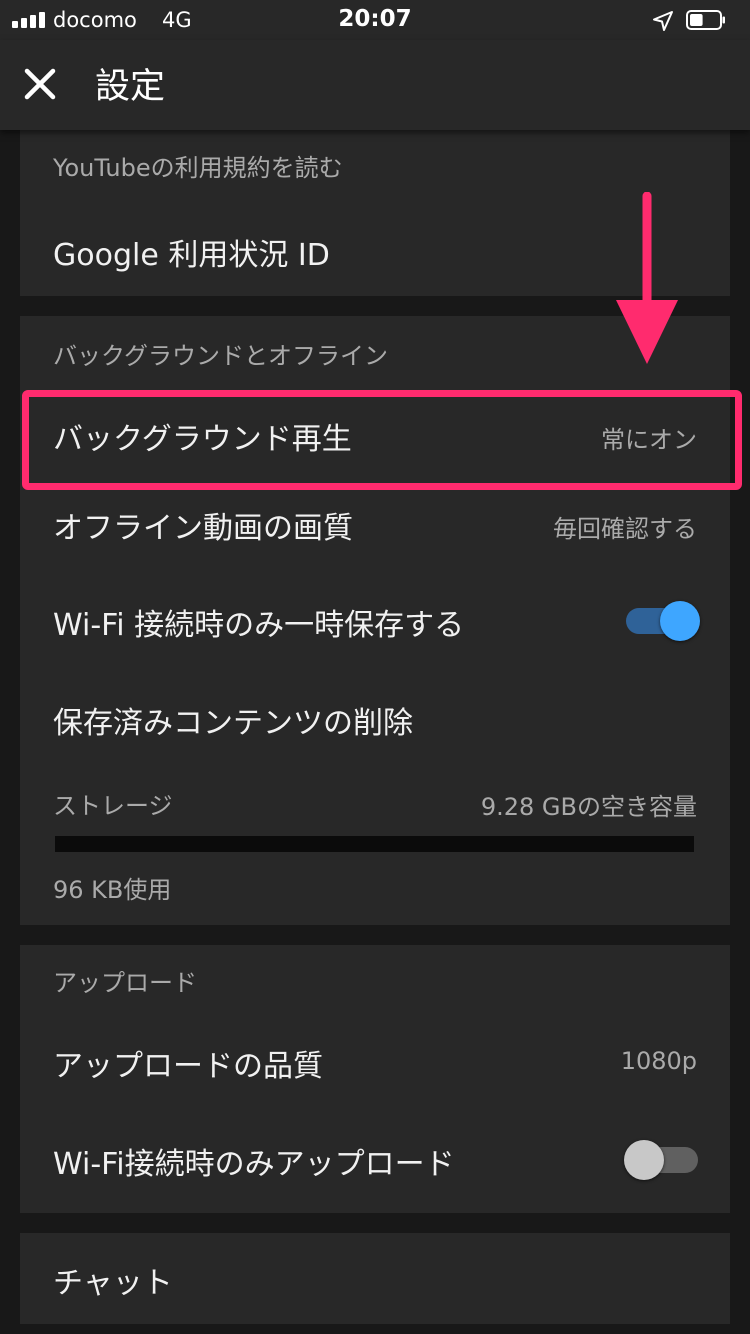 Image resolution: width=750 pixels, height=1334 pixels. Describe the element at coordinates (188, 1066) in the screenshot. I see `upload-quality-label: アップロードの品質` at that location.